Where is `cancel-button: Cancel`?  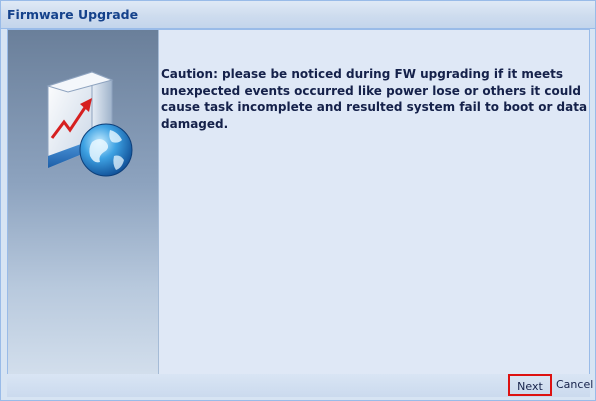
cancel-button: Cancel is located at coordinates (574, 385).